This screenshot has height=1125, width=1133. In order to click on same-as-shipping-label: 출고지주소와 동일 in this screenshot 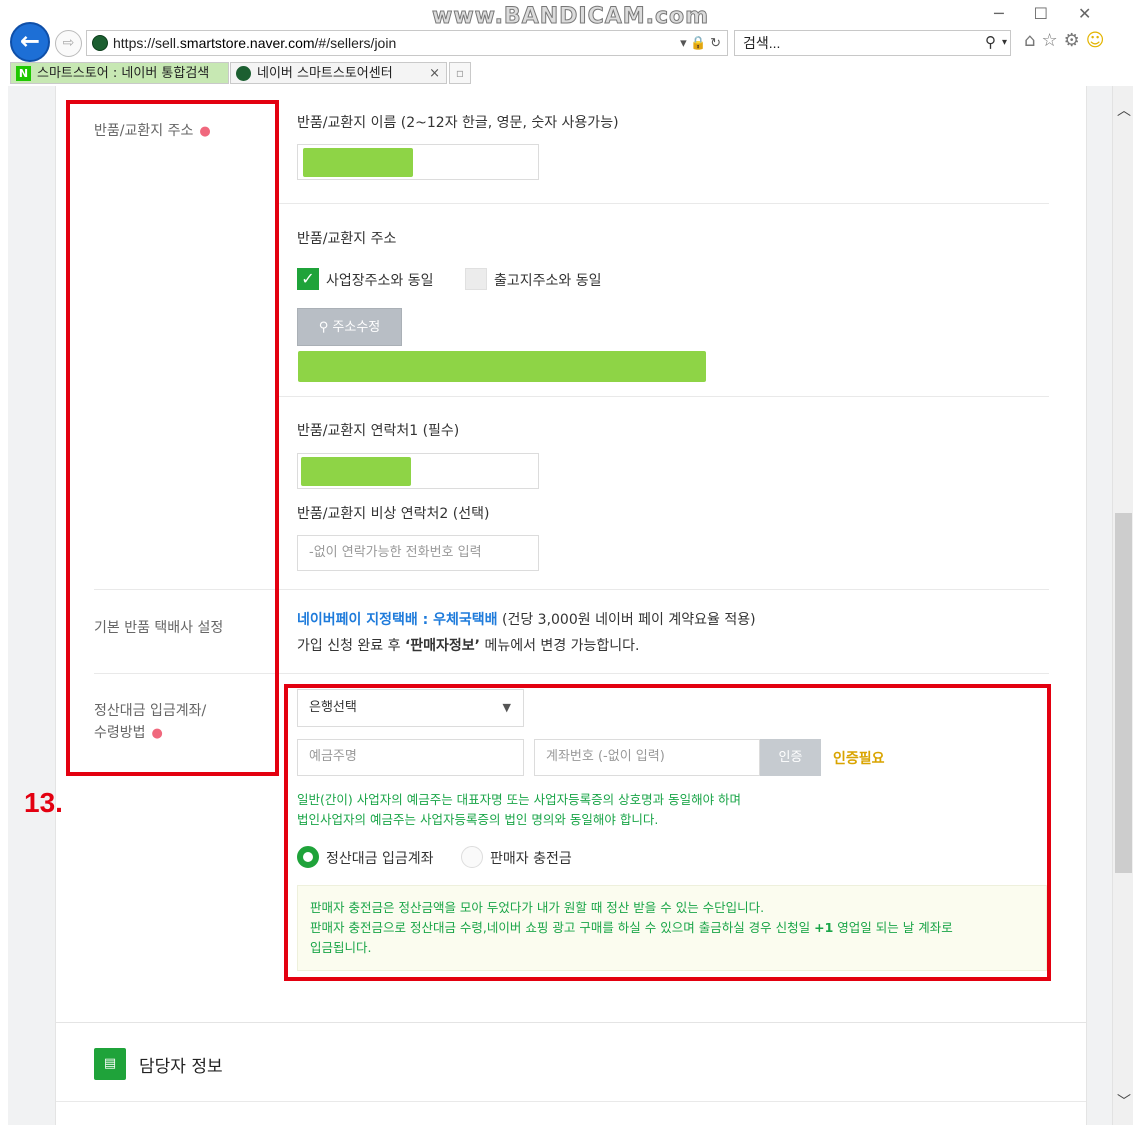, I will do `click(548, 281)`.